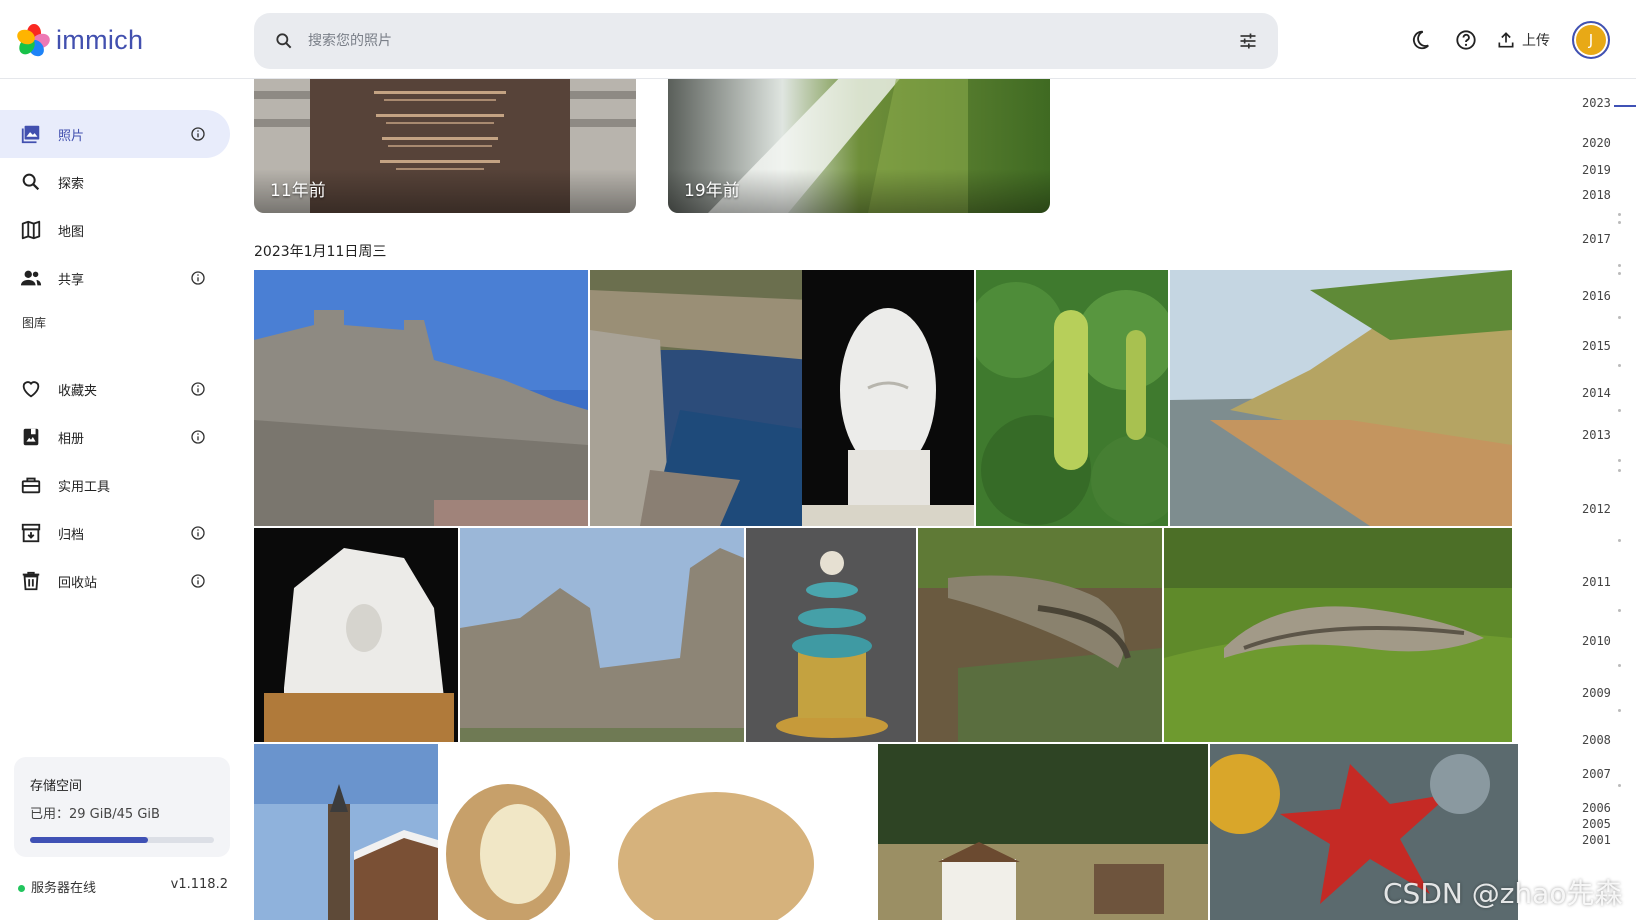 This screenshot has width=1636, height=920. What do you see at coordinates (1596, 346) in the screenshot?
I see `timeline-year: 2015` at bounding box center [1596, 346].